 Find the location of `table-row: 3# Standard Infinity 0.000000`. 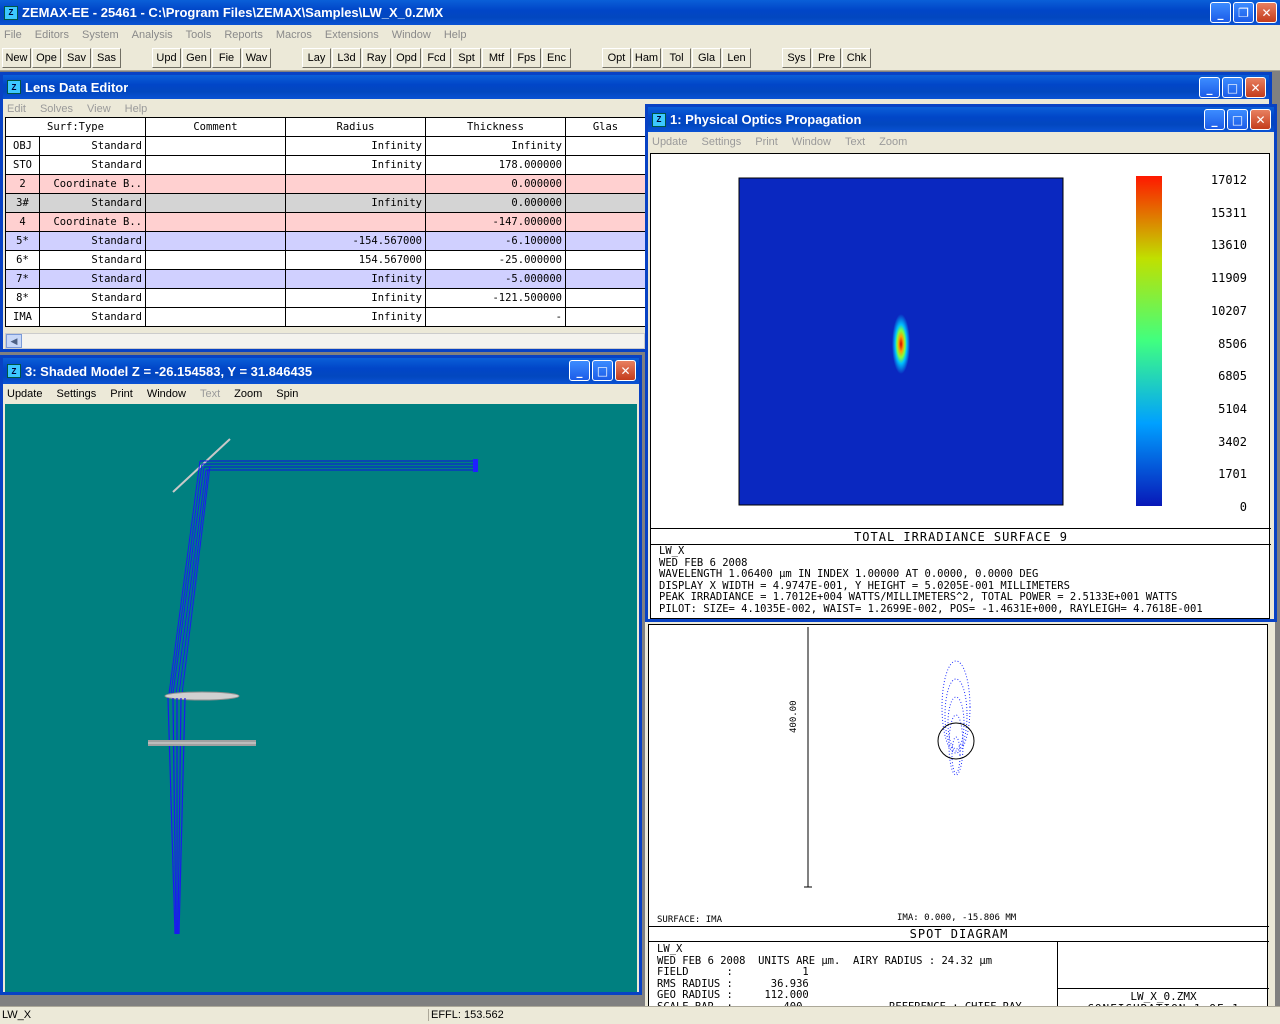

table-row: 3# Standard Infinity 0.000000 is located at coordinates (325, 203).